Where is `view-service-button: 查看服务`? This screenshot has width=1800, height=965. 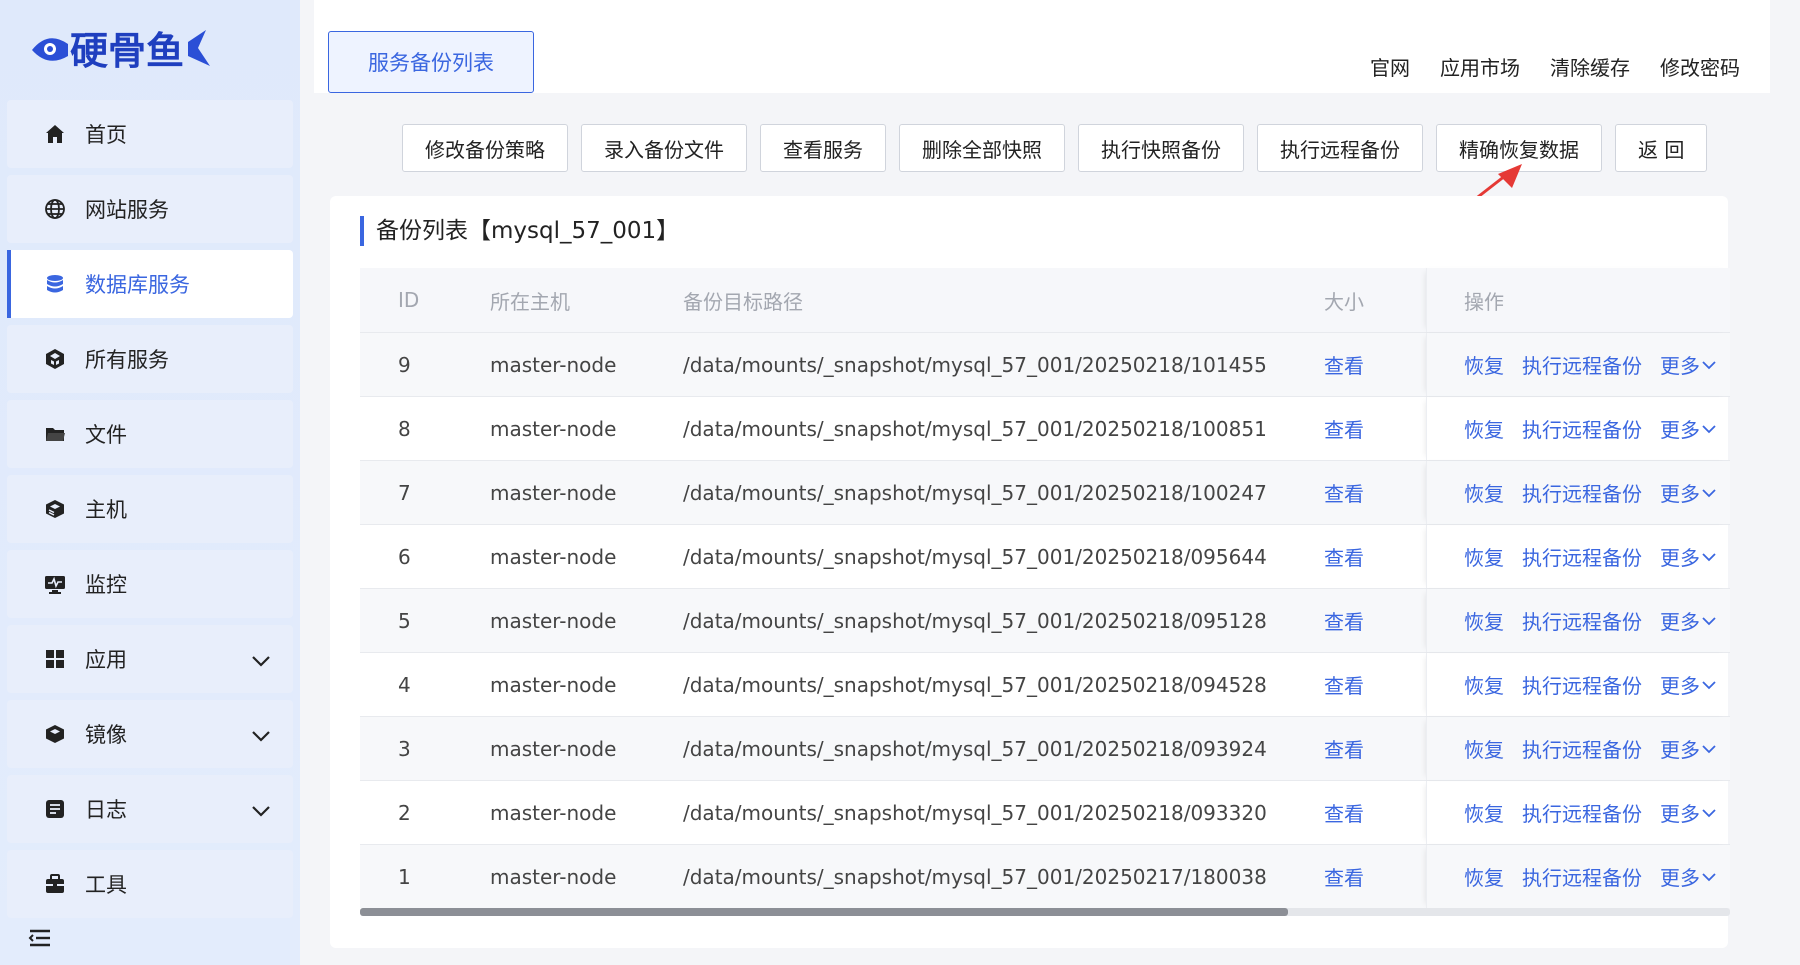 view-service-button: 查看服务 is located at coordinates (823, 148).